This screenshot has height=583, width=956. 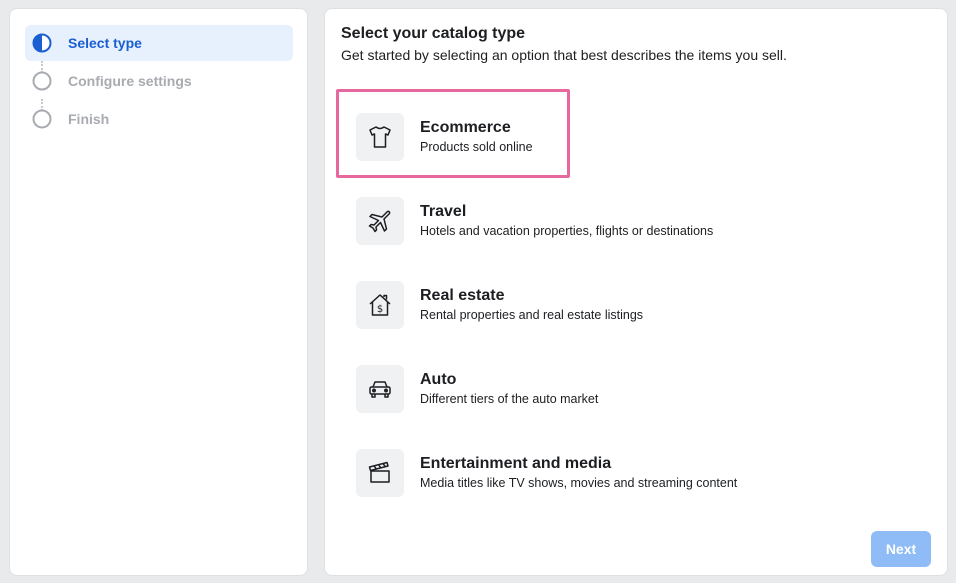 I want to click on clapperboard-icon, so click(x=380, y=473).